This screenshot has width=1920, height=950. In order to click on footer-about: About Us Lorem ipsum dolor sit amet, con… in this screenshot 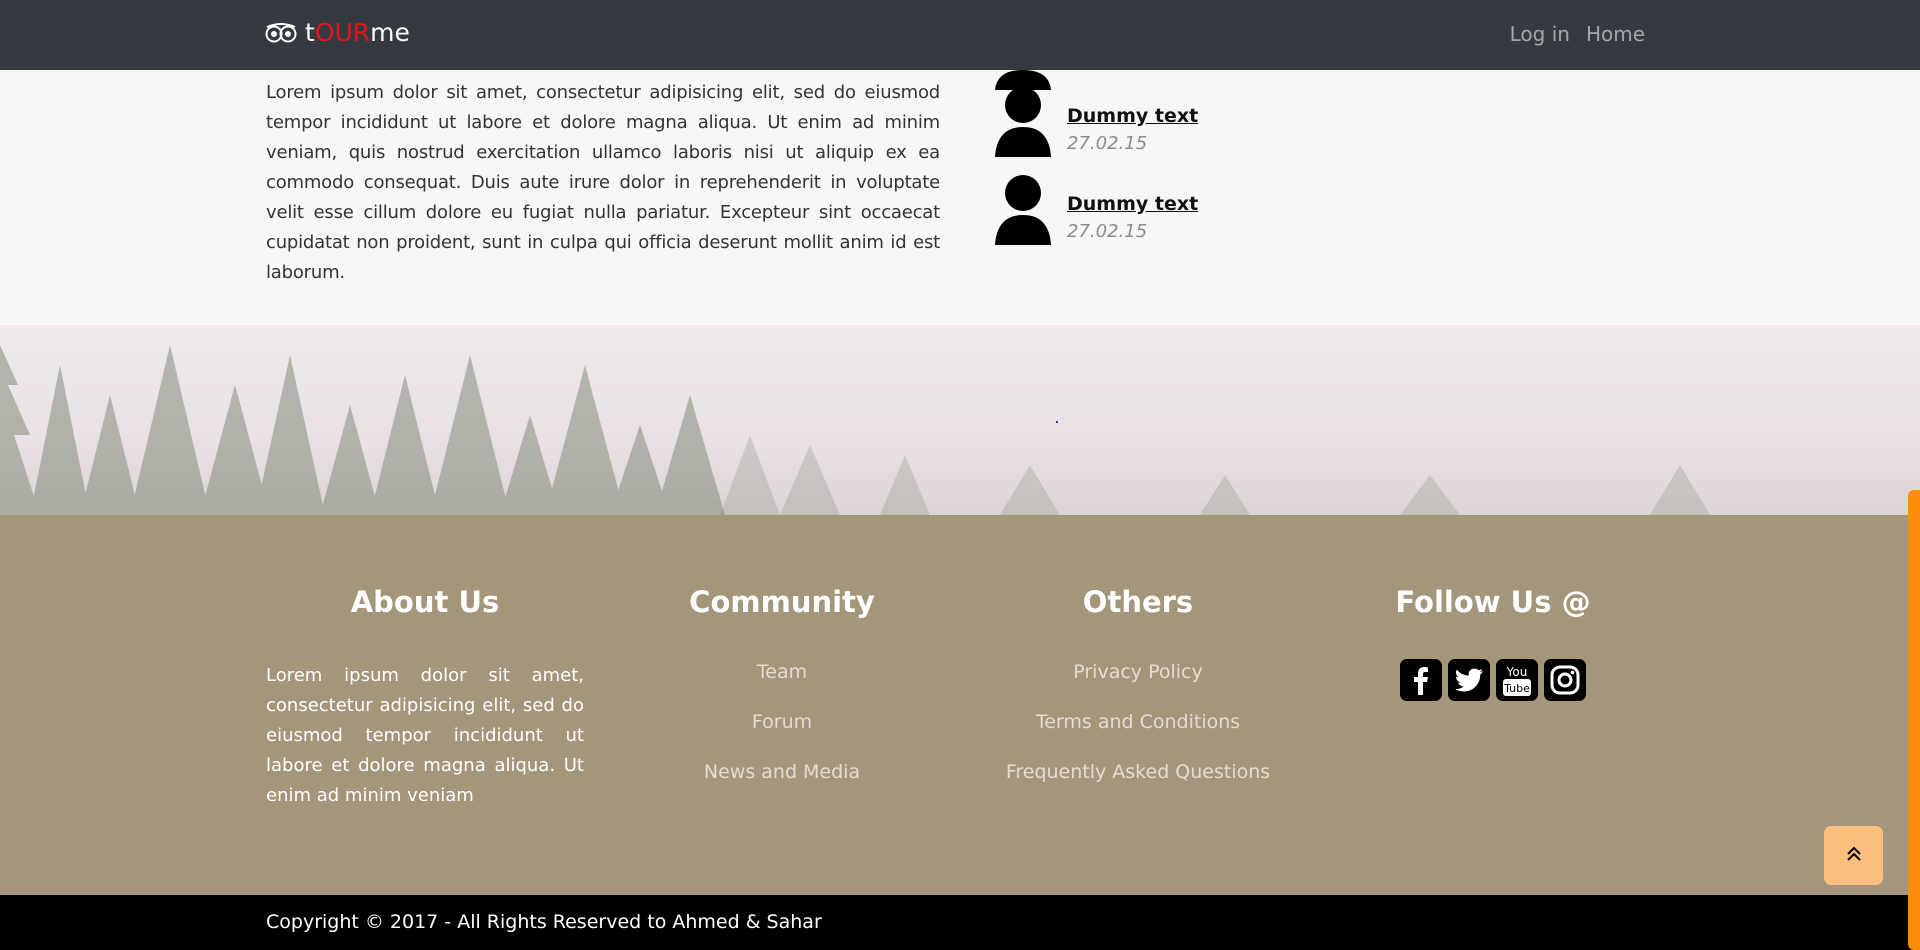, I will do `click(425, 698)`.